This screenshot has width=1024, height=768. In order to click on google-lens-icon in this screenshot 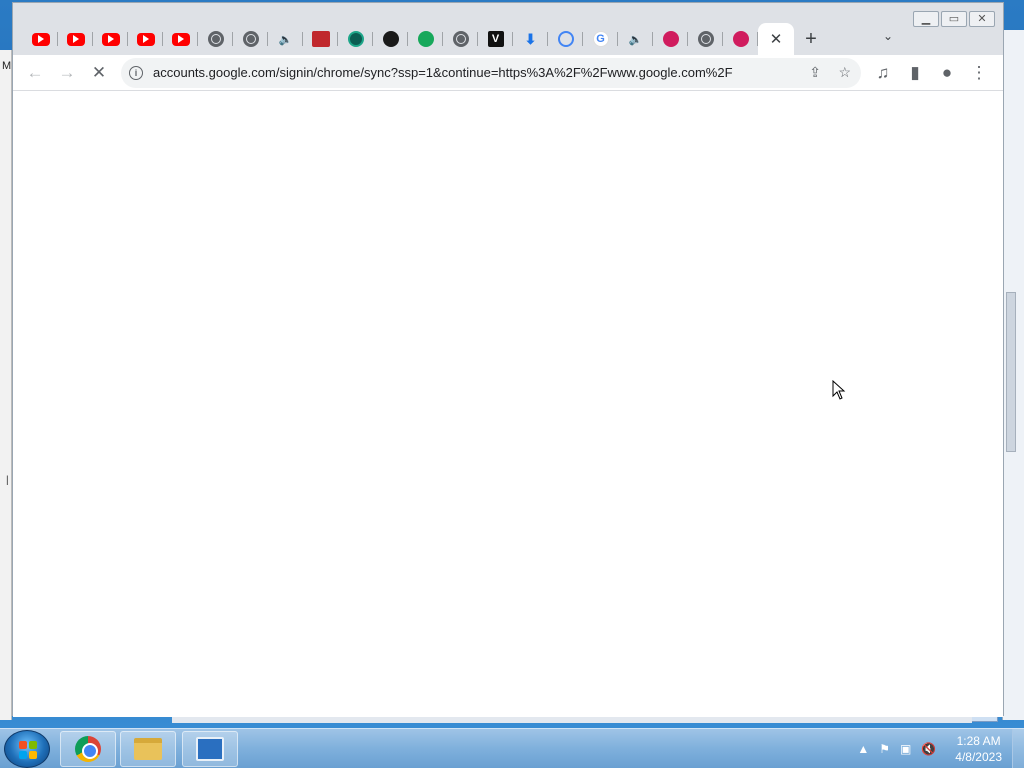, I will do `click(565, 39)`.